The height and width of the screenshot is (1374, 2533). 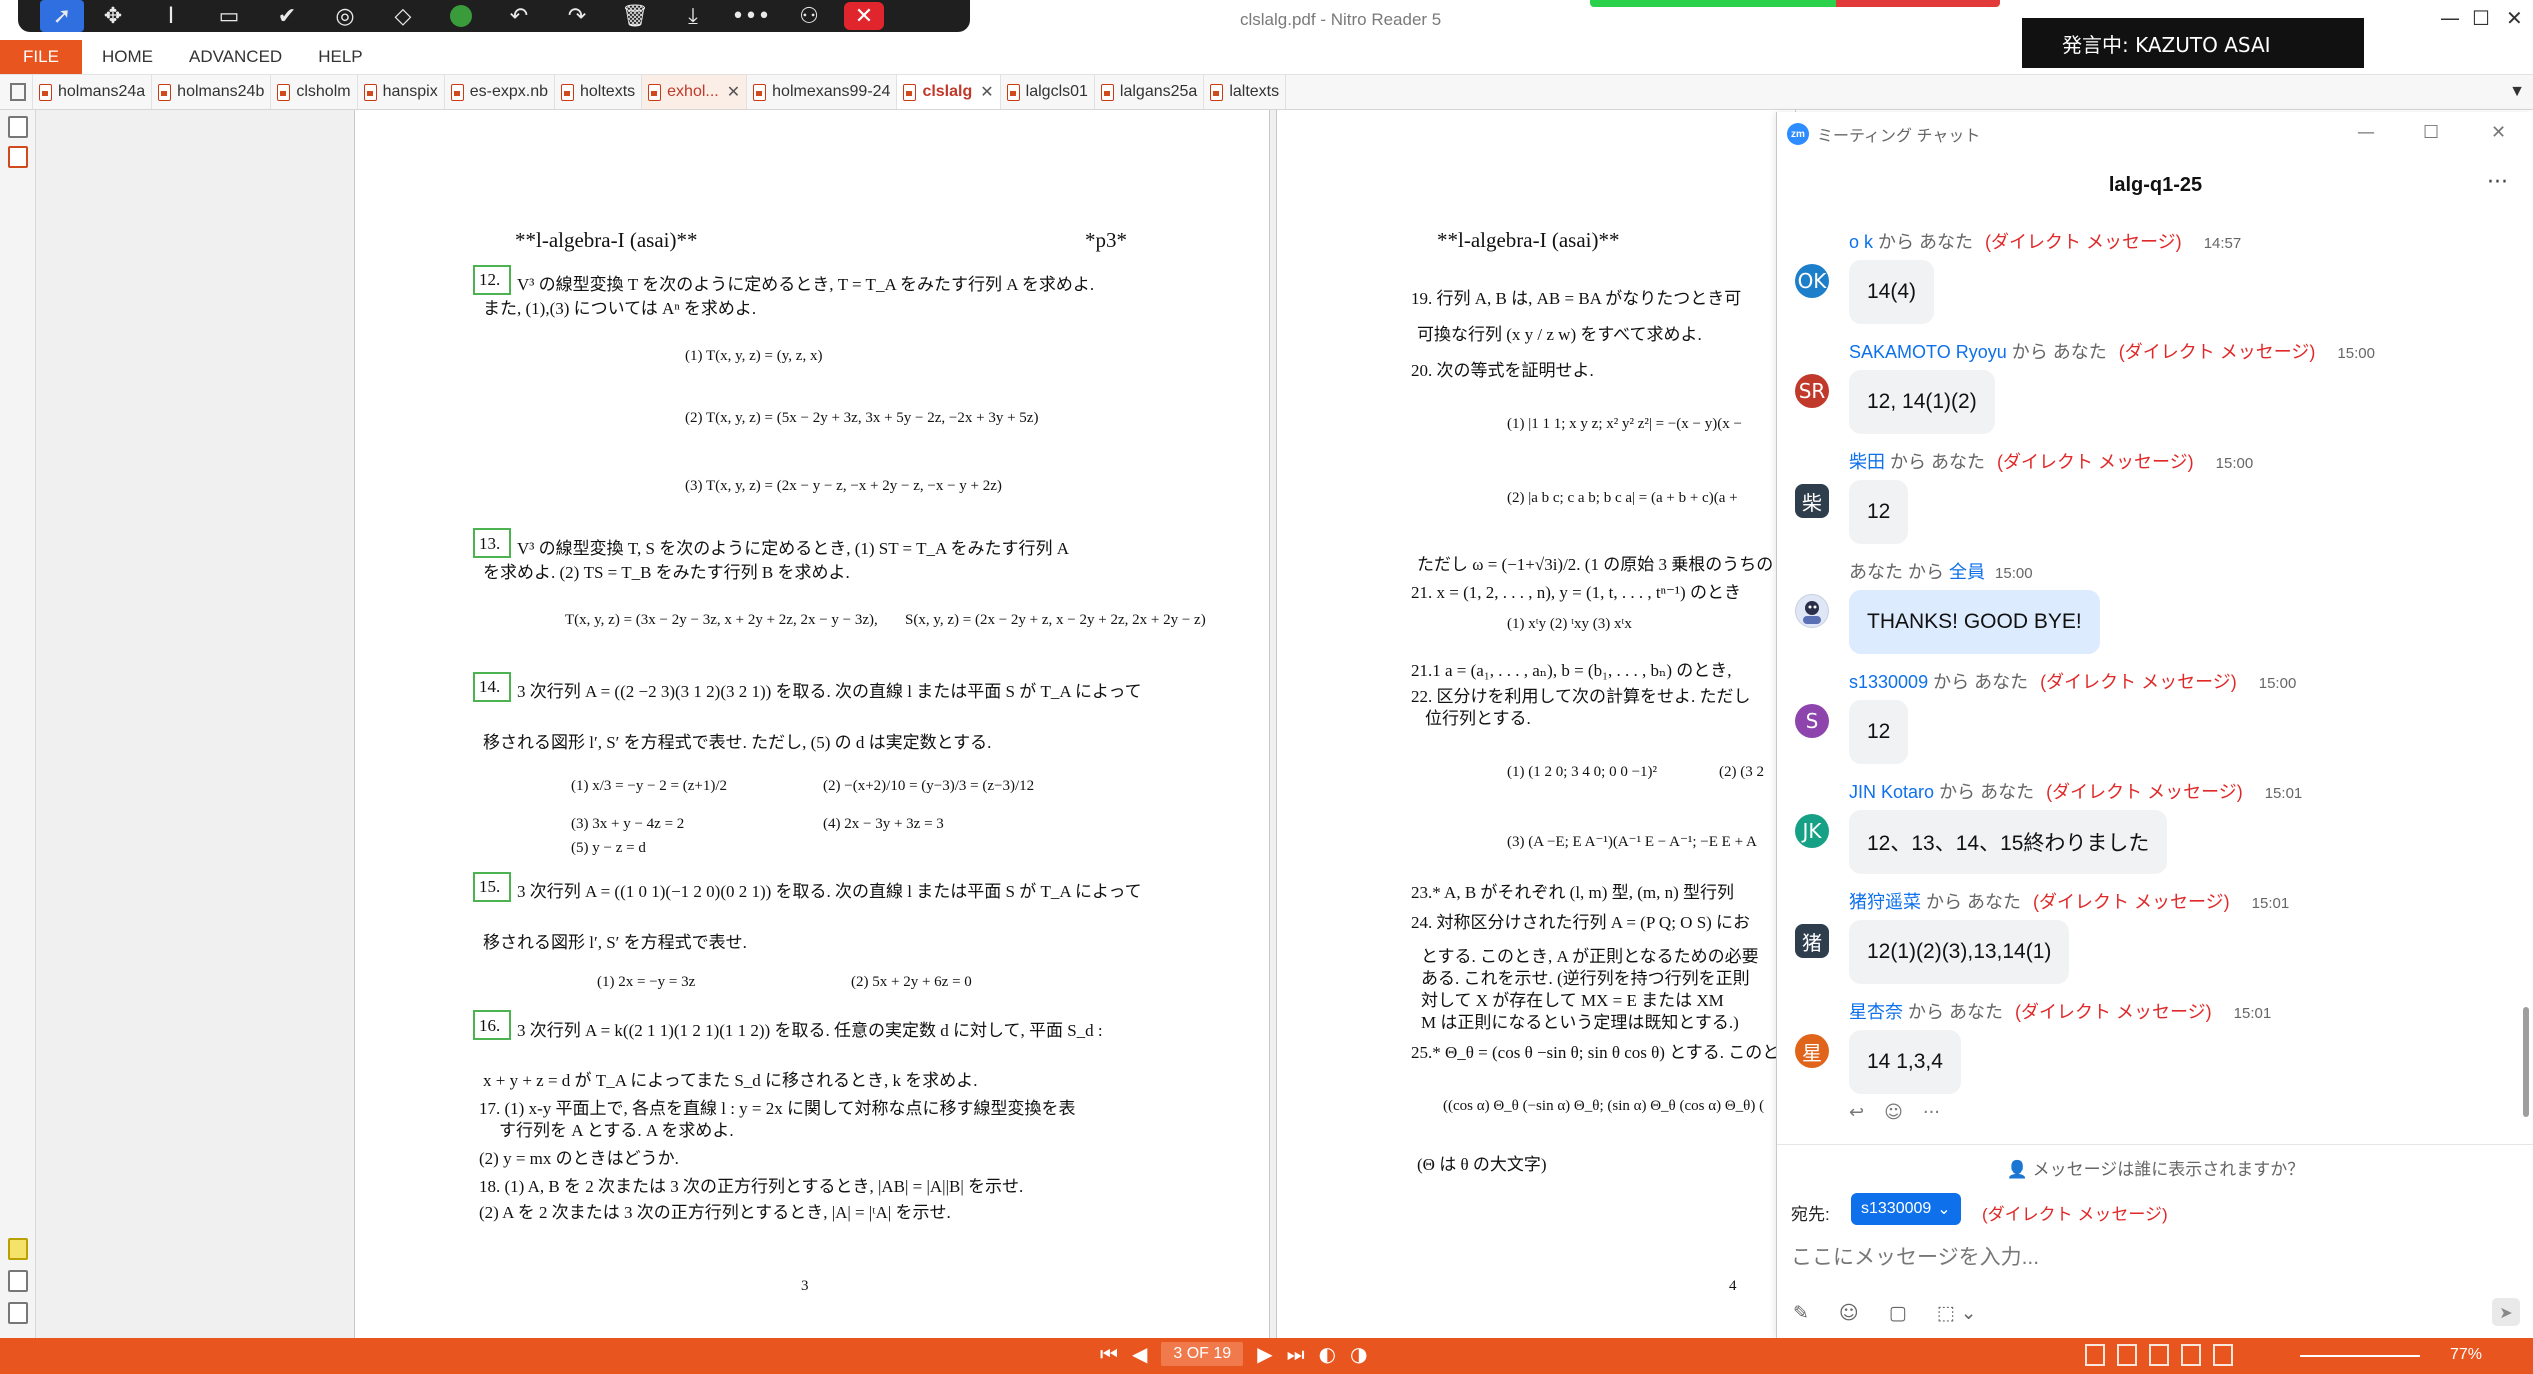 What do you see at coordinates (1202, 1354) in the screenshot?
I see `page-indicator: 3 OF 19` at bounding box center [1202, 1354].